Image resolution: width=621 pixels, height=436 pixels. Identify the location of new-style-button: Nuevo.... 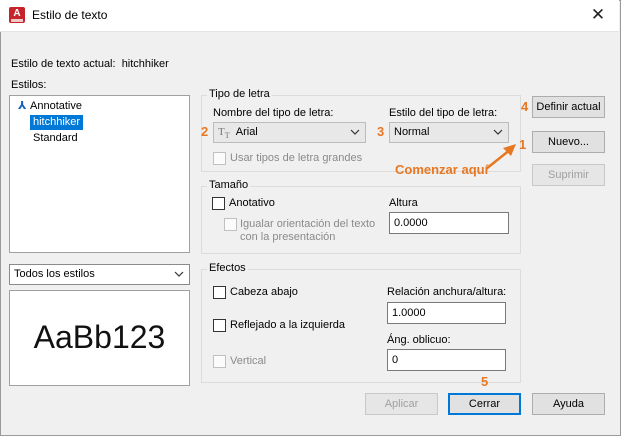
(568, 142).